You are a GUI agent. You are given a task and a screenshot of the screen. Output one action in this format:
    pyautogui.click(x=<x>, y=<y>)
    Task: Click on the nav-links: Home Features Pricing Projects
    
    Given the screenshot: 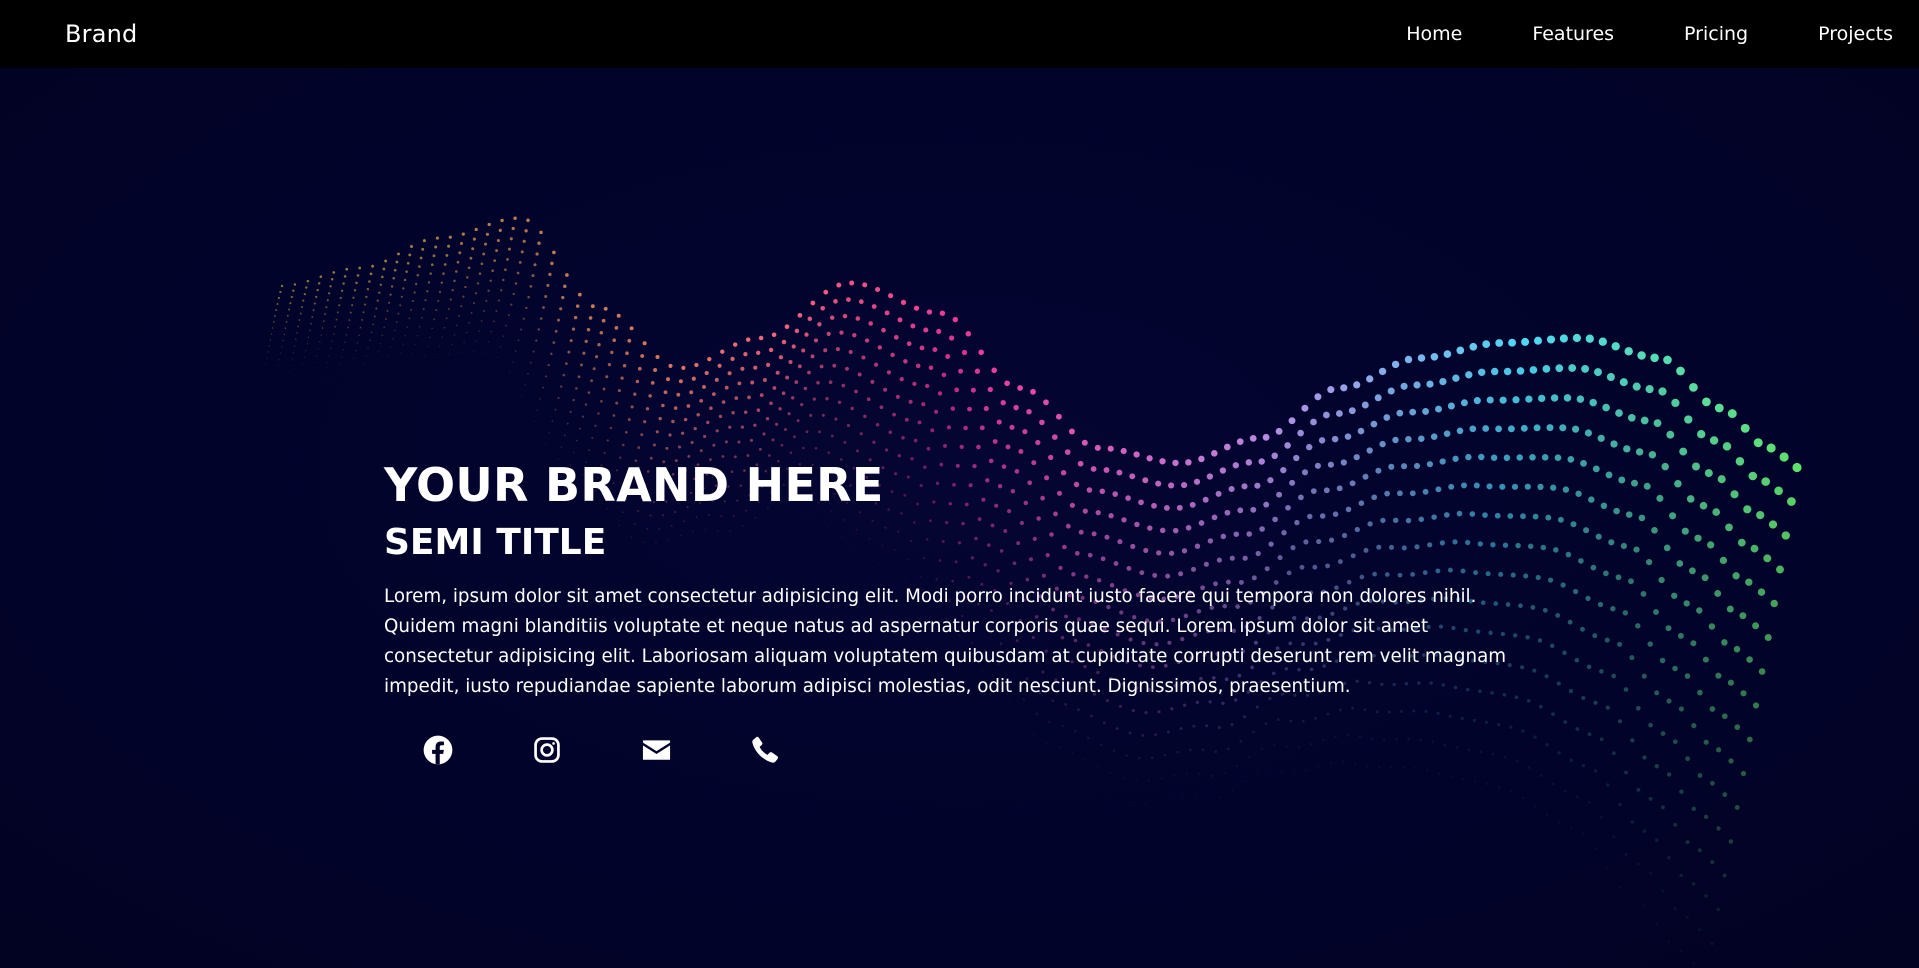 What is the action you would take?
    pyautogui.click(x=1614, y=34)
    